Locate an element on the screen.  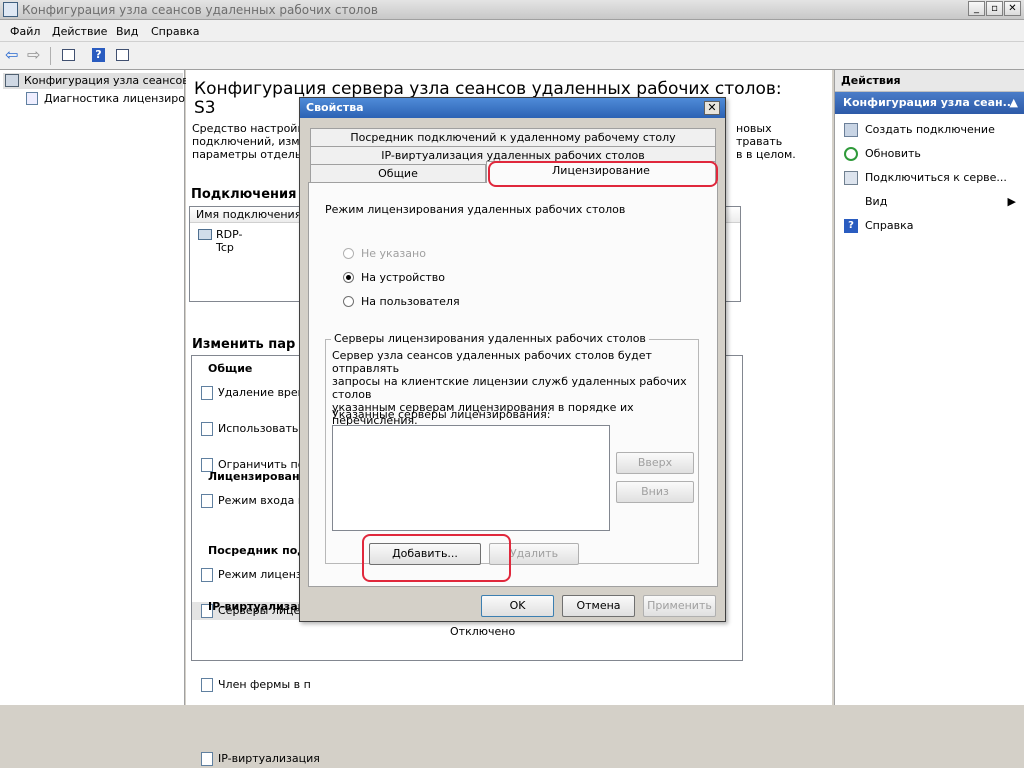
back-icon: ⇦ is located at coordinates (14, 55).